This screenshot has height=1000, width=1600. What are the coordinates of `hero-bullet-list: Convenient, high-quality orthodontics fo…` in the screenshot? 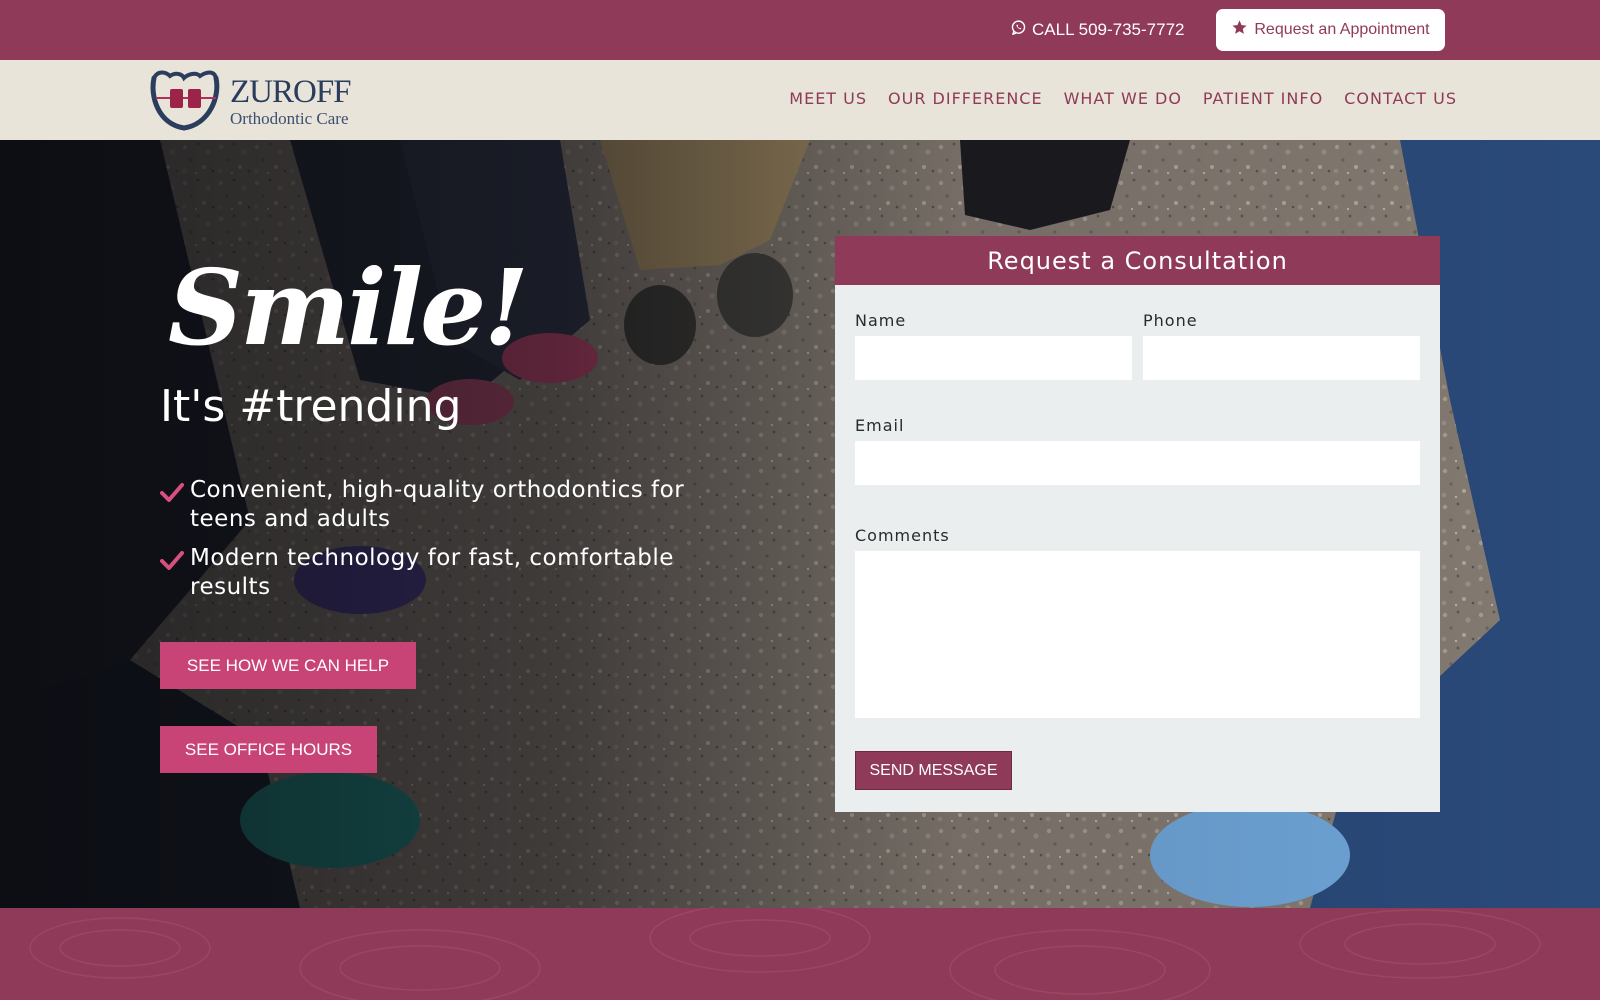 It's located at (440, 544).